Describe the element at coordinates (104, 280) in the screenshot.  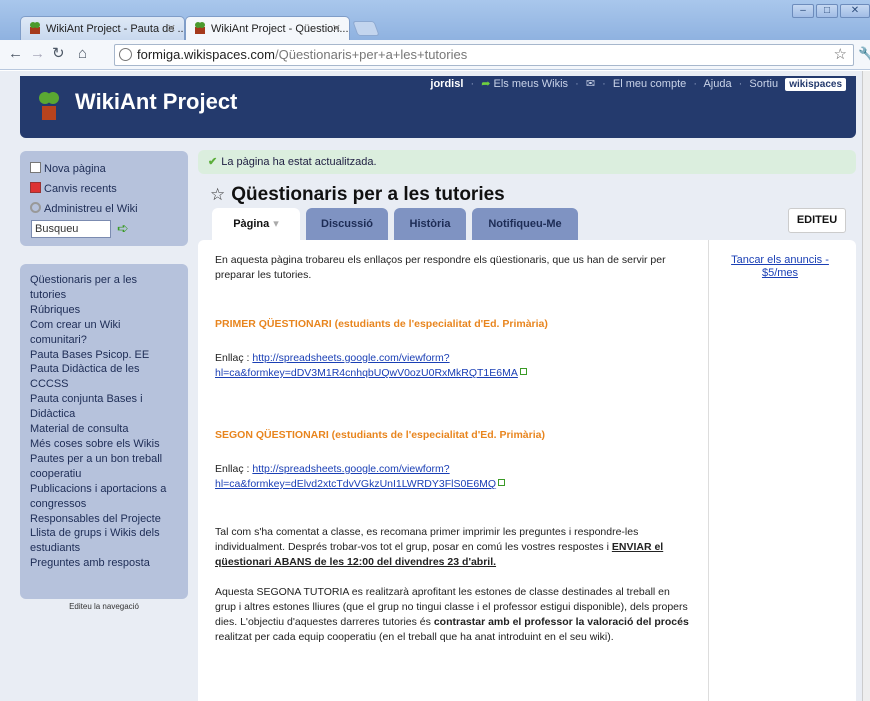
I see `sidebar-nav-link: Qüestionaris per a les` at that location.